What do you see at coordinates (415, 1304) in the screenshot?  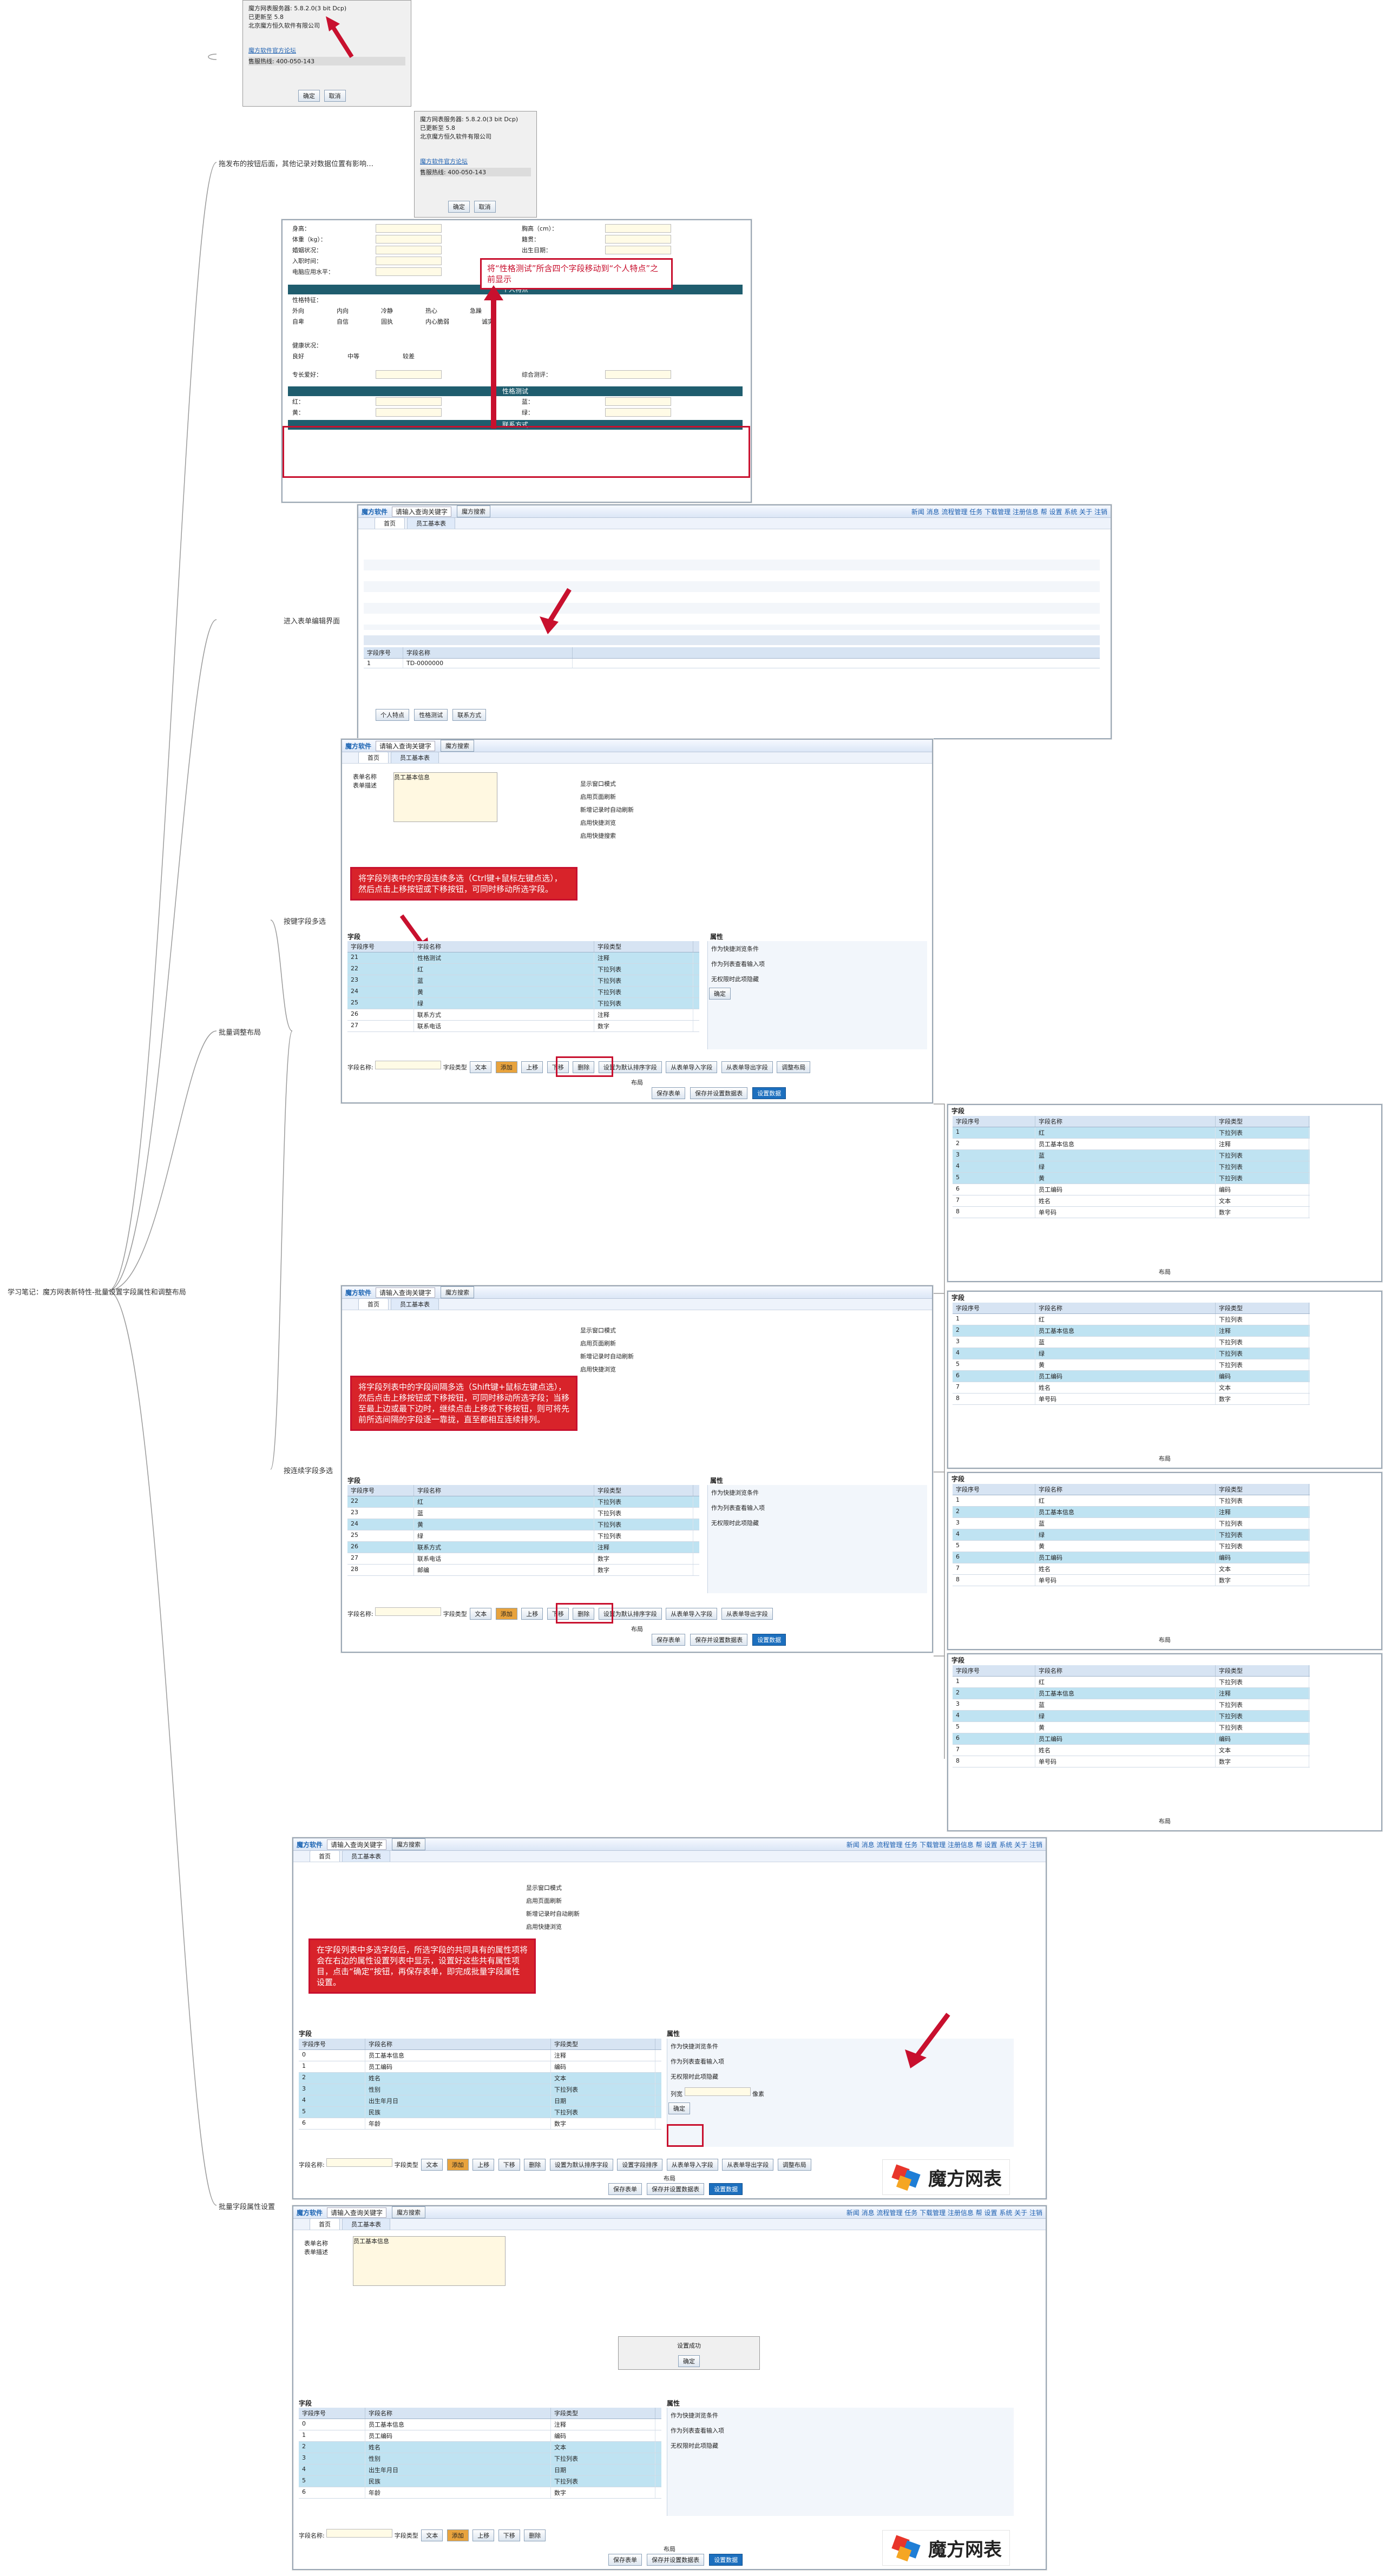 I see `shift-tab-table: 员工基本表` at bounding box center [415, 1304].